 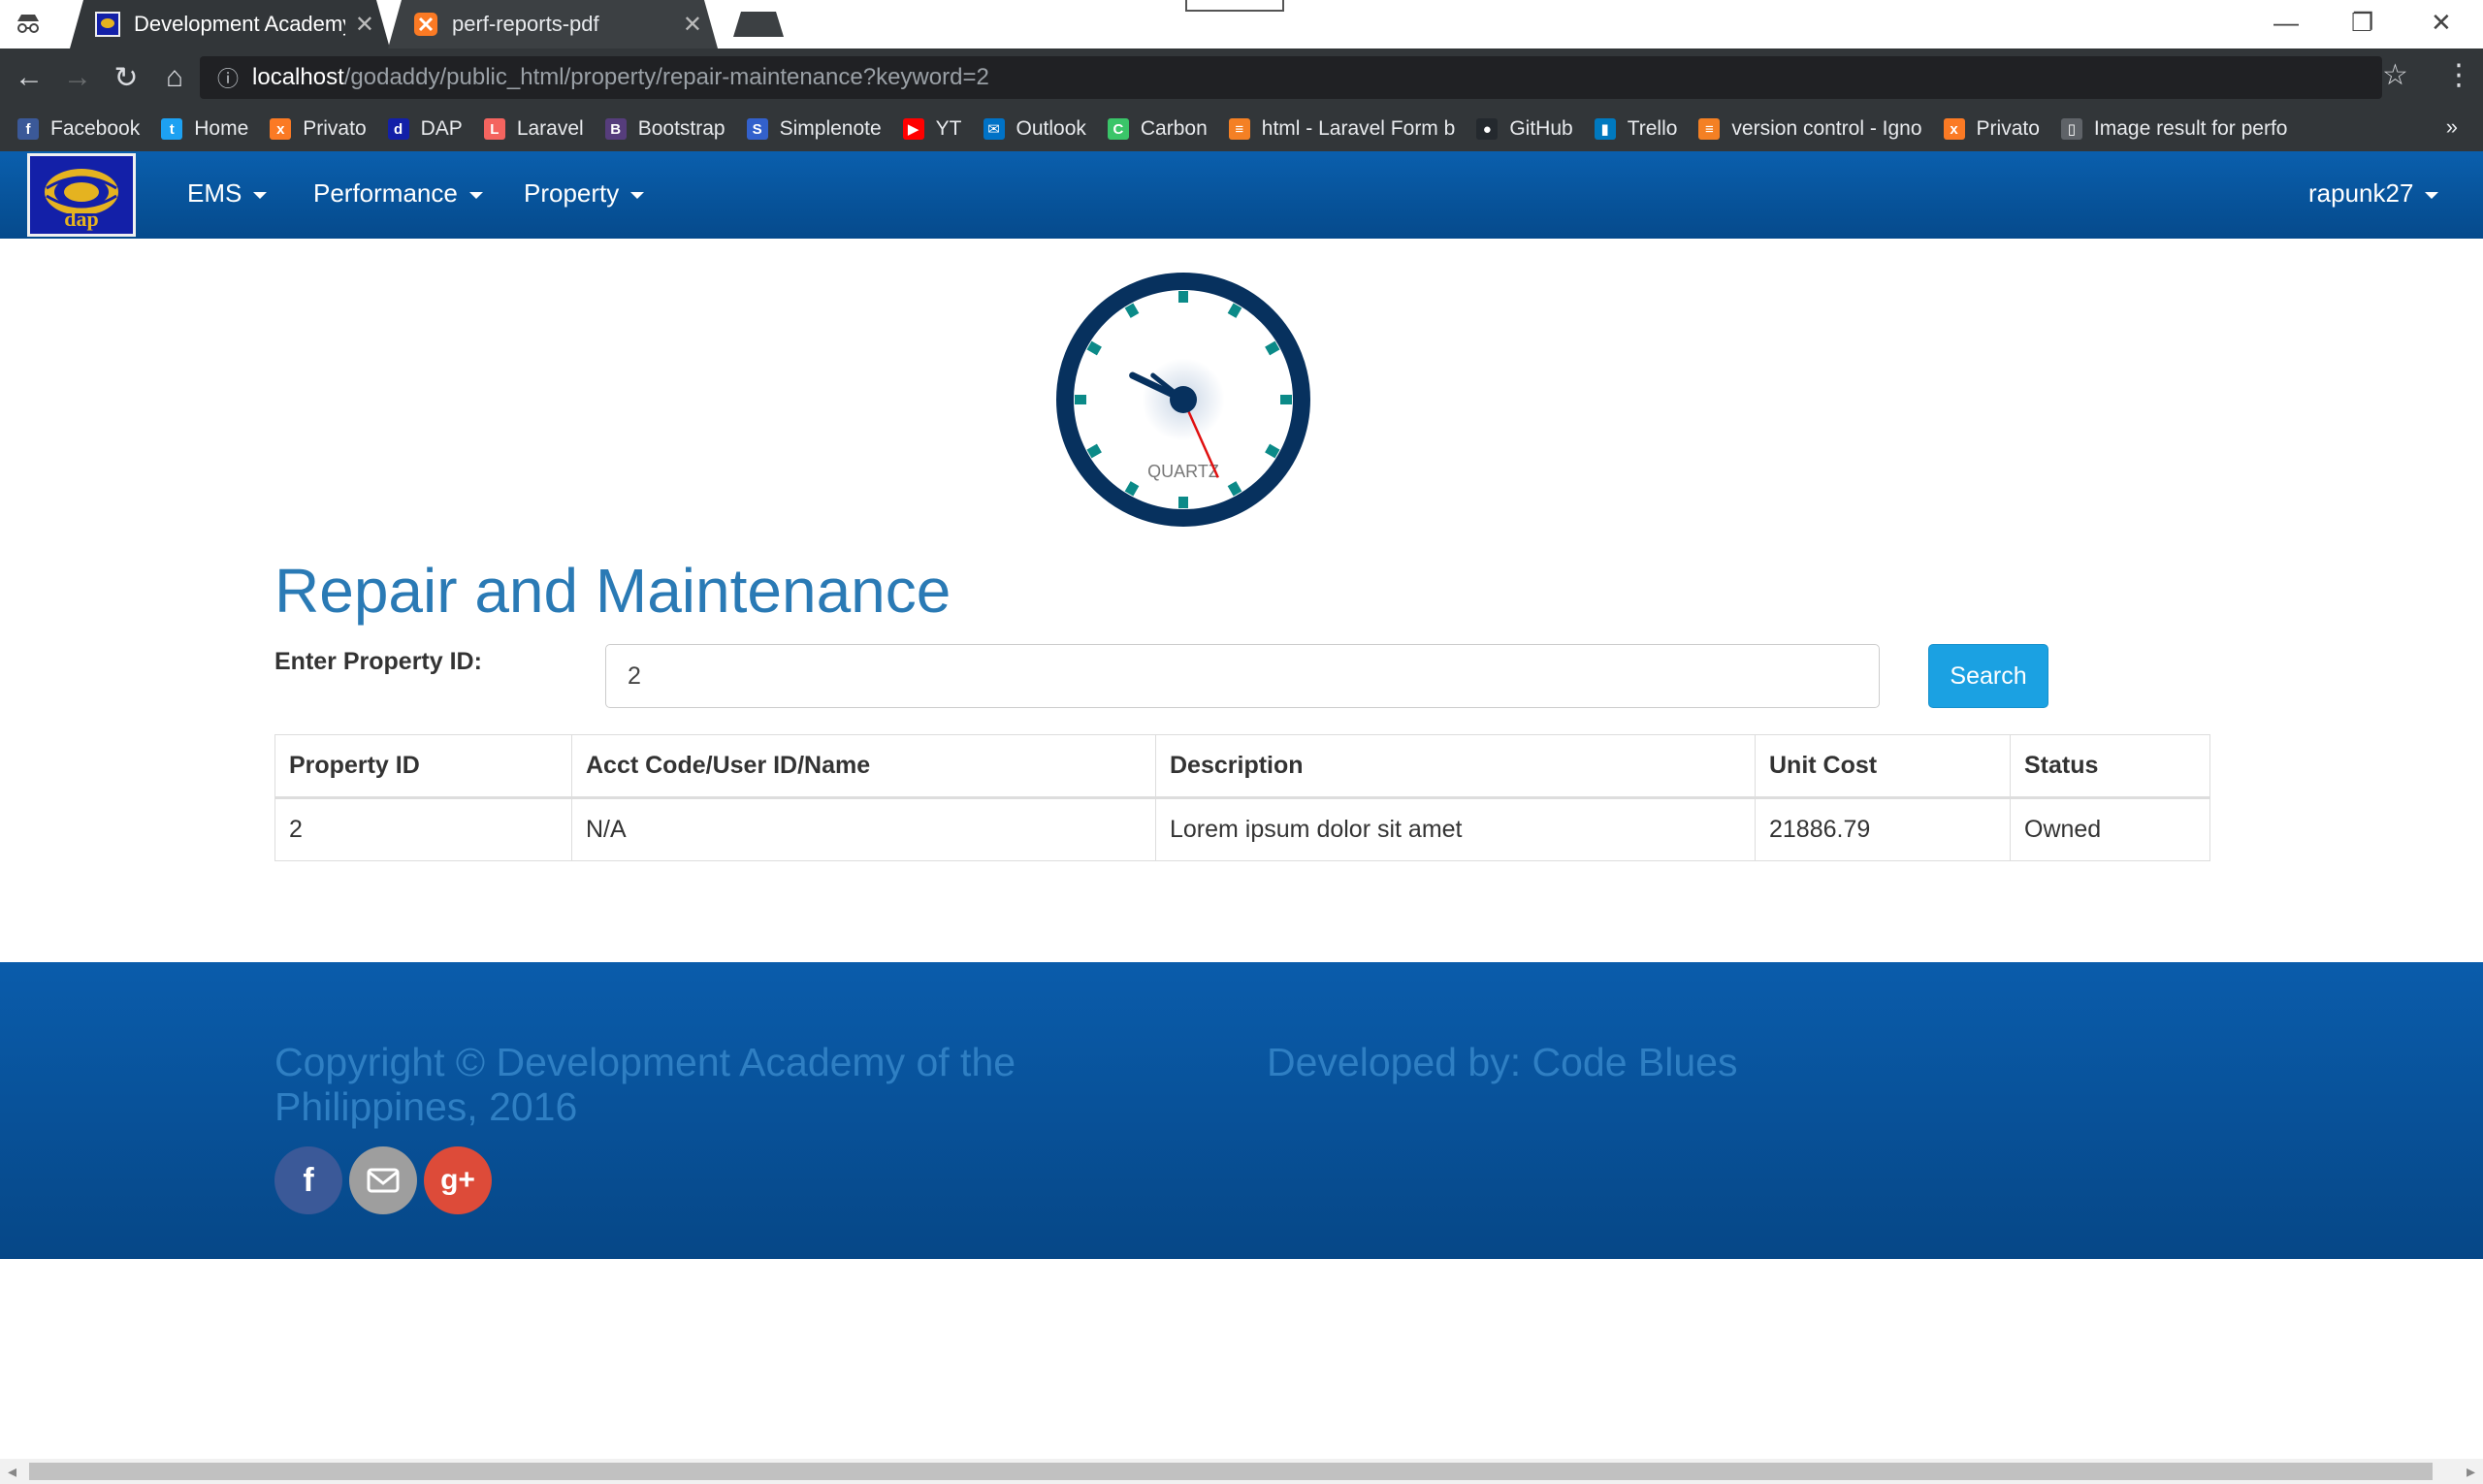 I want to click on nav-user-menu: rapunk27, so click(x=2373, y=193).